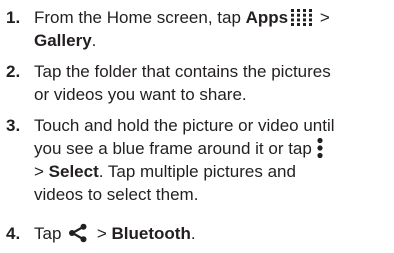  I want to click on step-number: 2., so click(13, 71).